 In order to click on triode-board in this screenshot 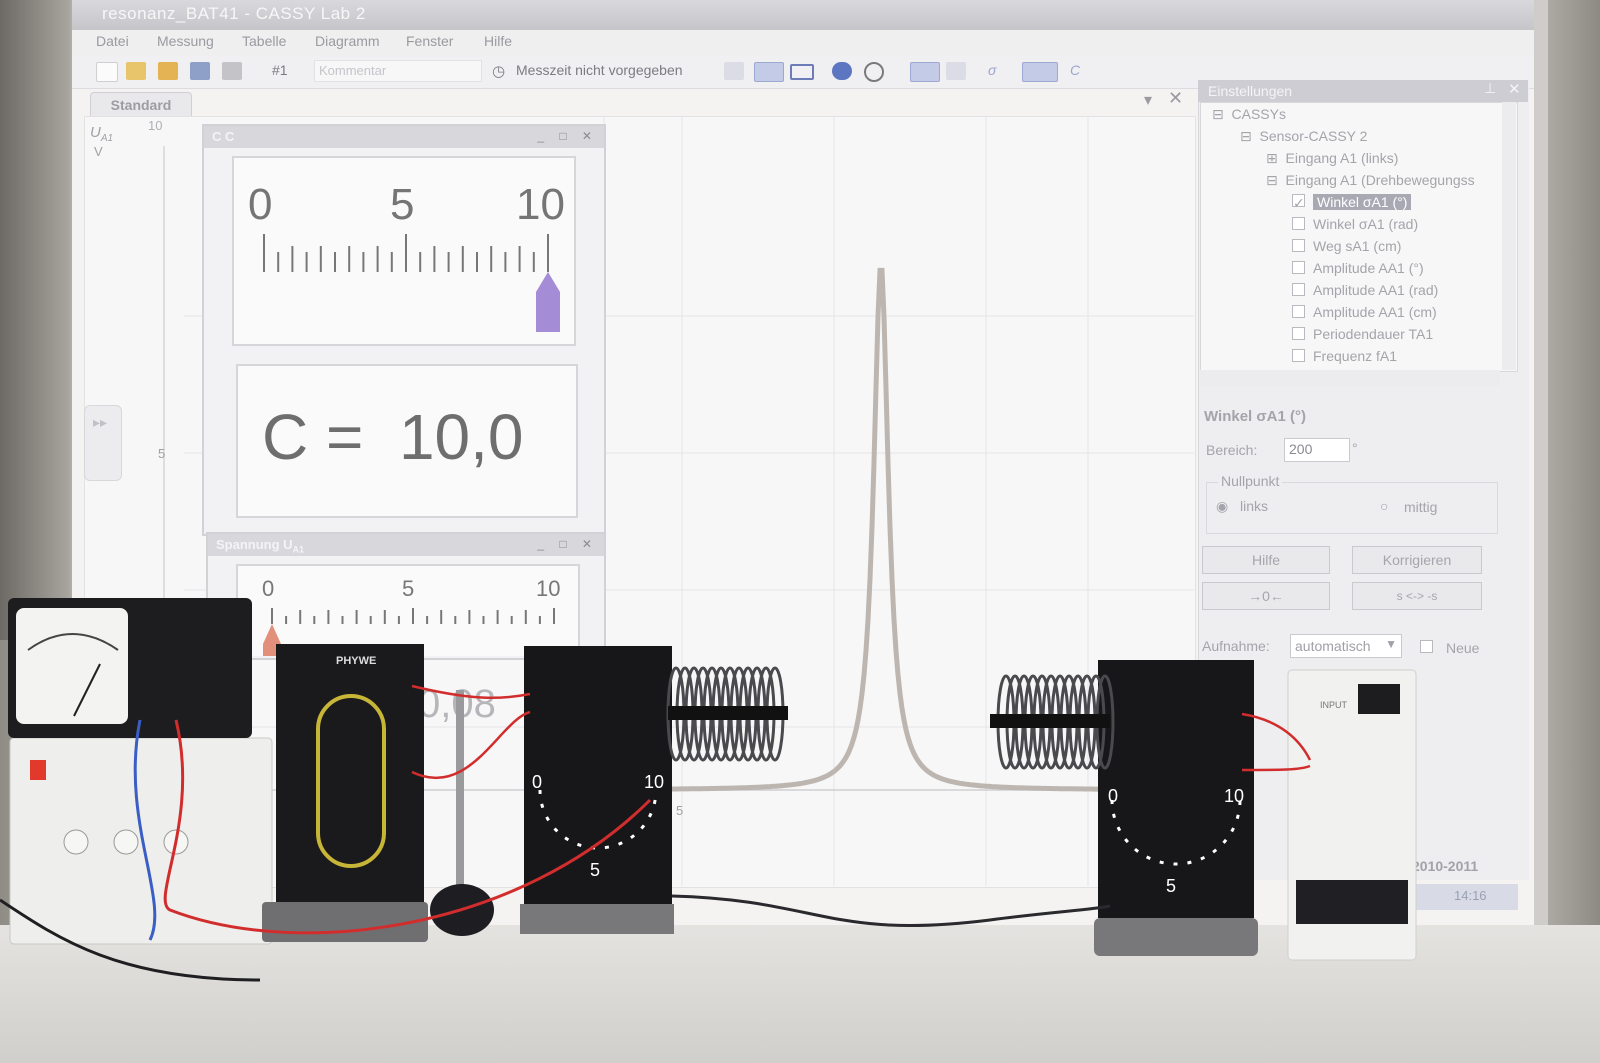, I will do `click(350, 773)`.